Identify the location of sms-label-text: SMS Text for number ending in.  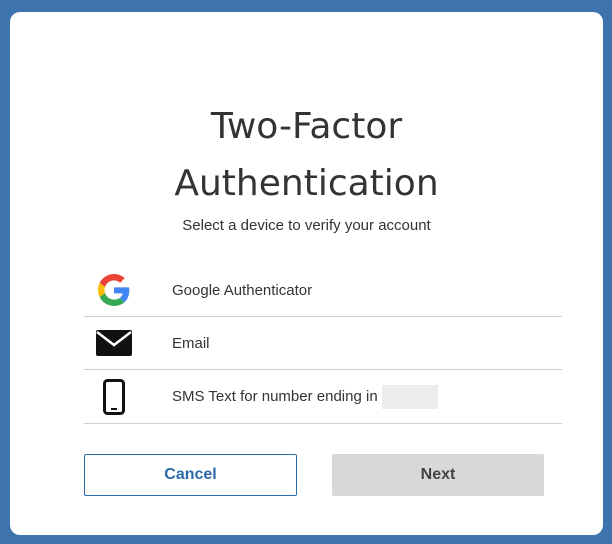
(275, 396).